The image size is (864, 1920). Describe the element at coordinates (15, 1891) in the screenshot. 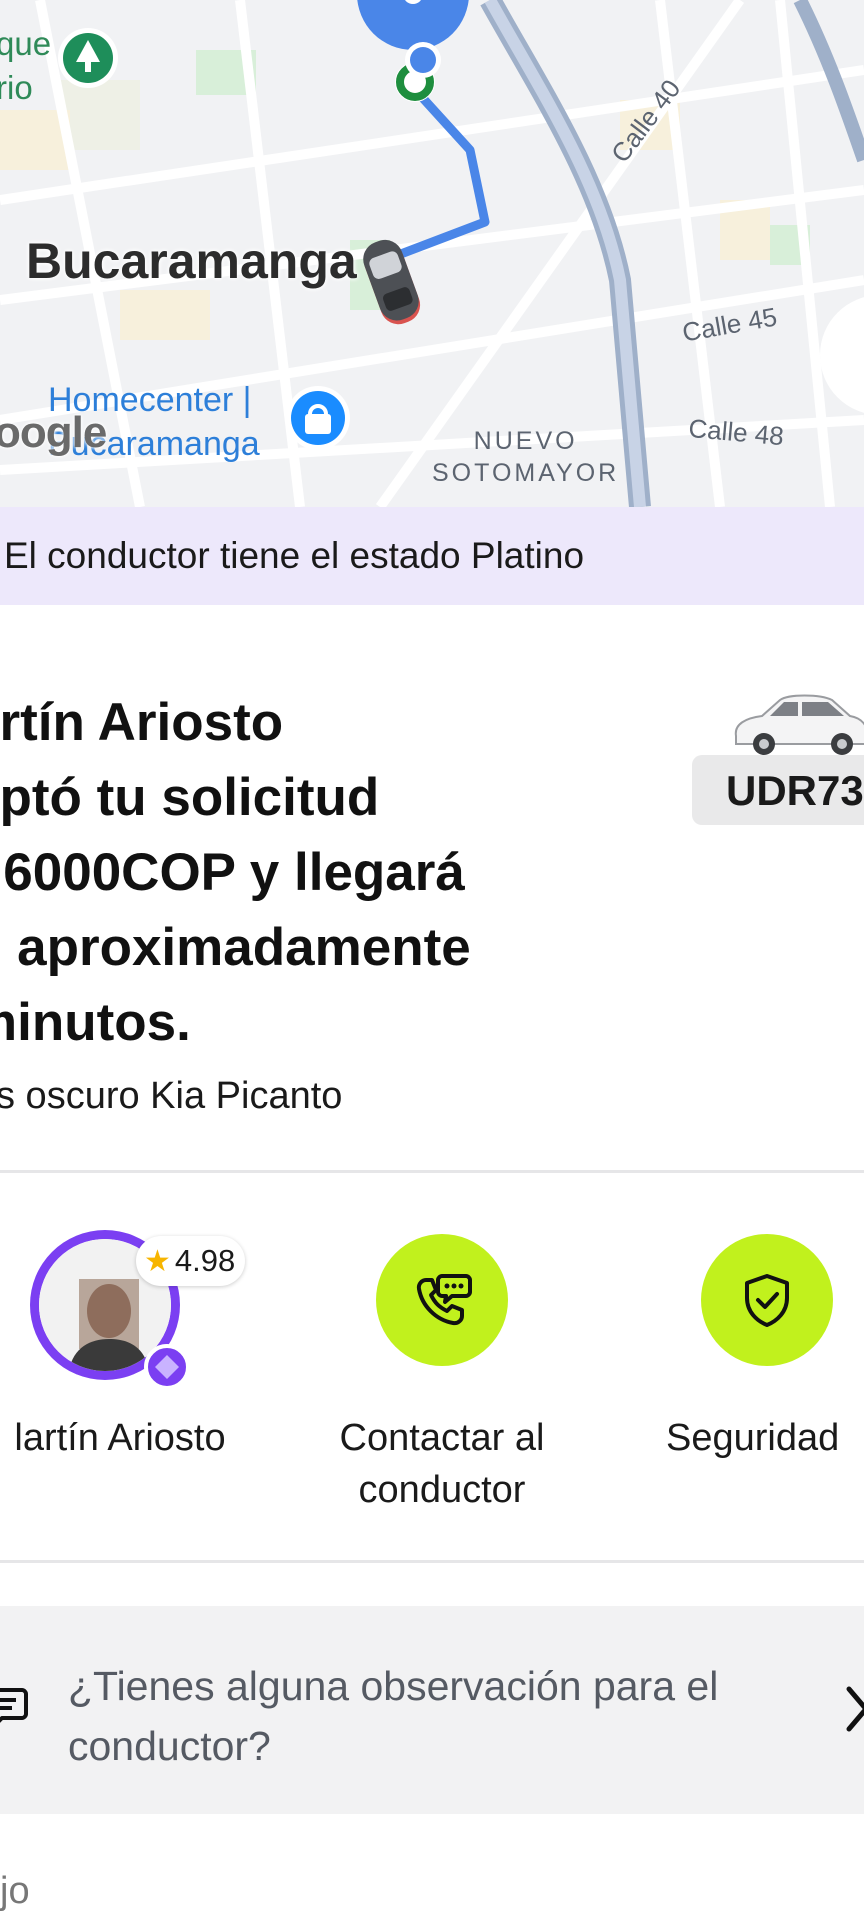

I see `partial-bottom-text: jo` at that location.